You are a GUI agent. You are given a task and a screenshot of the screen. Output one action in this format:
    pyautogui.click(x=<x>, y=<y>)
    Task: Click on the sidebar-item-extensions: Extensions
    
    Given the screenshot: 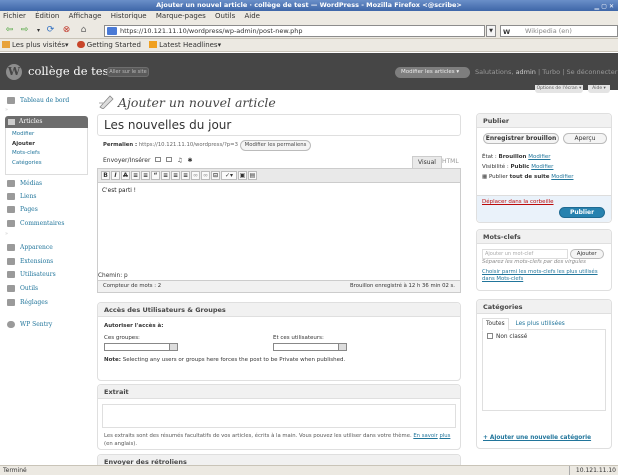 What is the action you would take?
    pyautogui.click(x=47, y=261)
    